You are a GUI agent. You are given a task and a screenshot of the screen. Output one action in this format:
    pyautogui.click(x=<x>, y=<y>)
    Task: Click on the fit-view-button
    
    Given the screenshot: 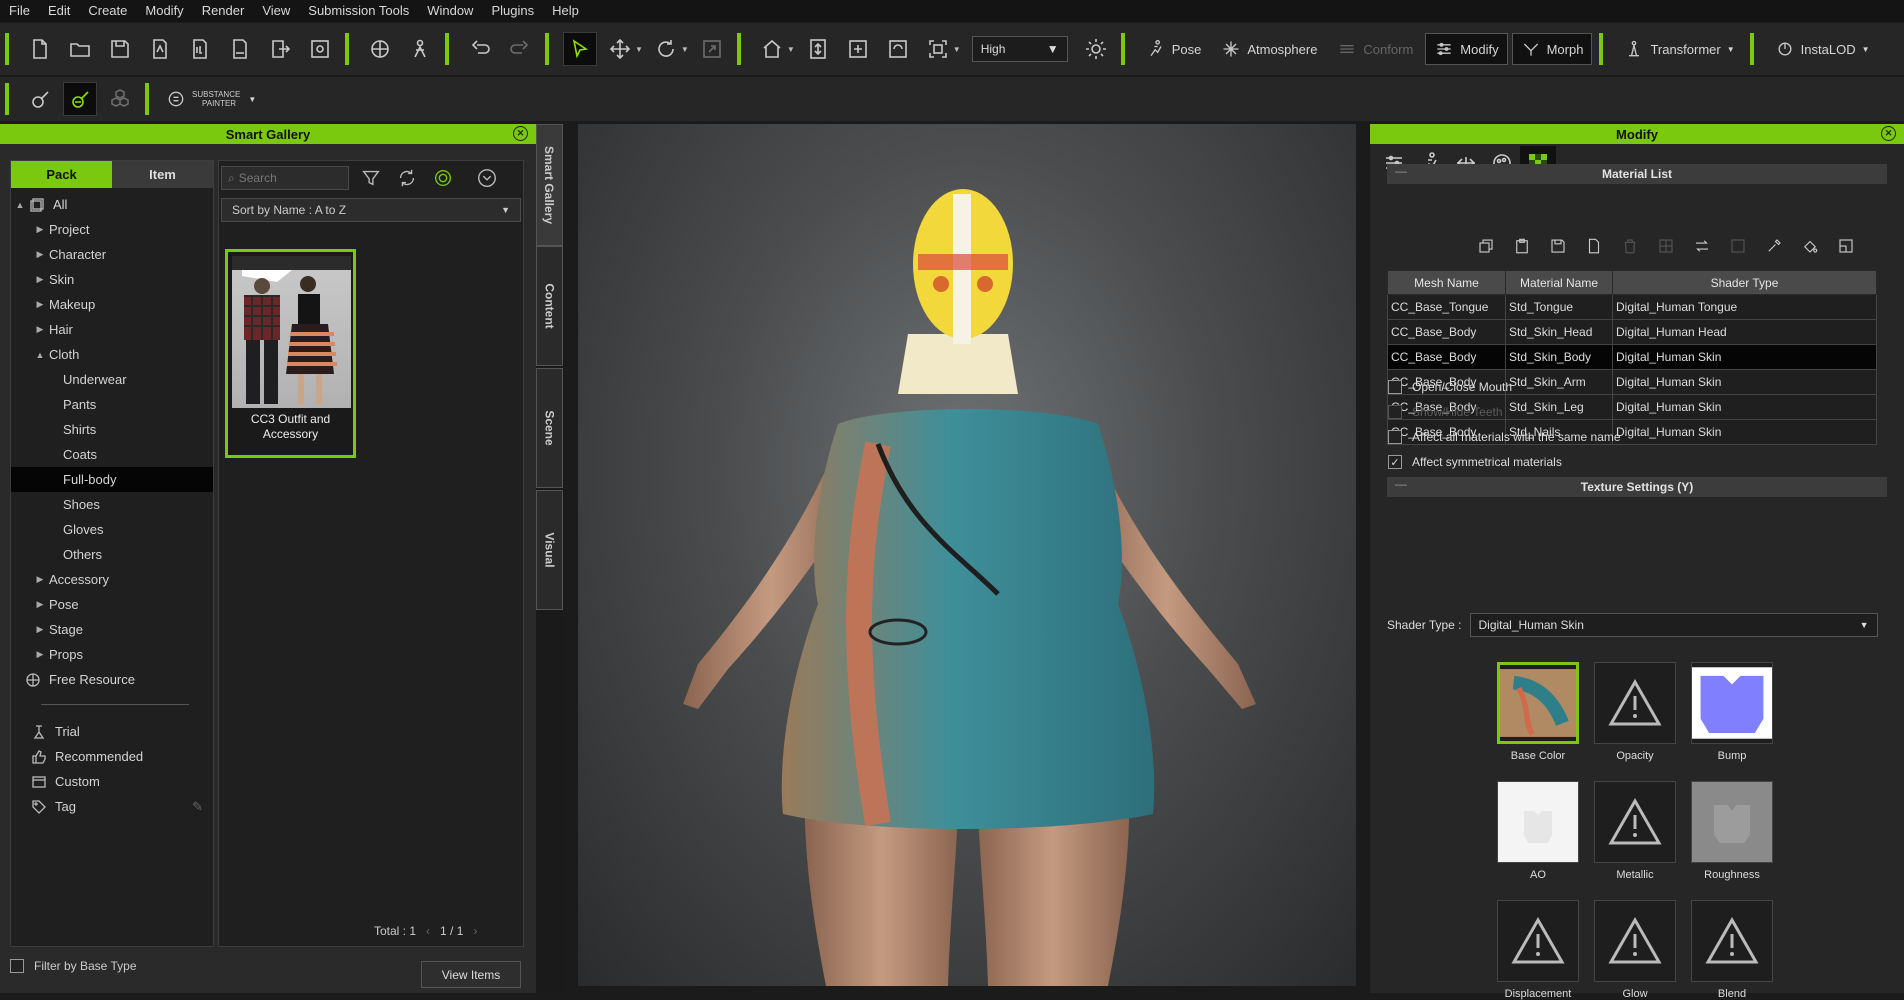 What is the action you would take?
    pyautogui.click(x=858, y=49)
    